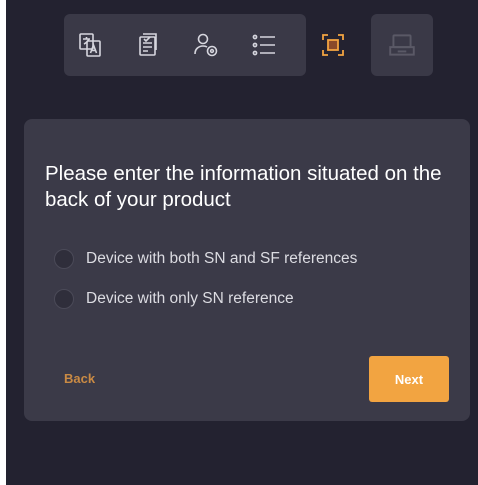 Image resolution: width=478 pixels, height=485 pixels. I want to click on step-user-settings, so click(206, 45).